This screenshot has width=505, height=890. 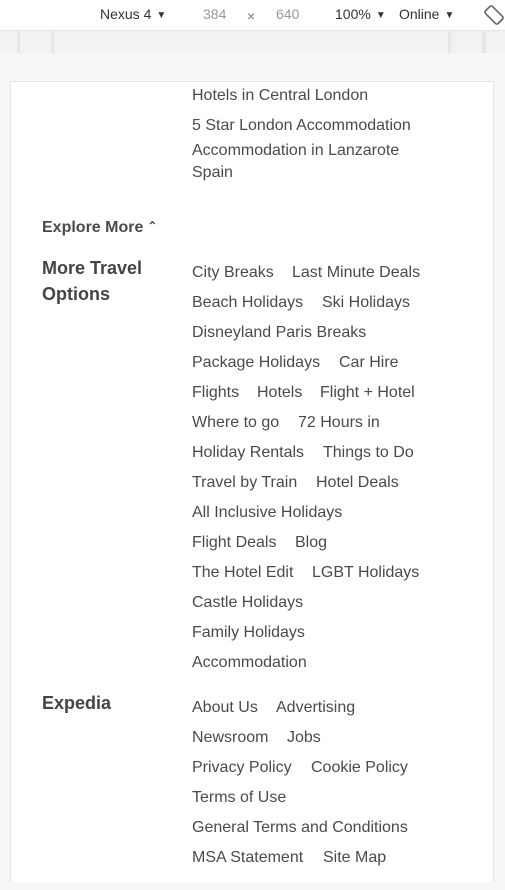 What do you see at coordinates (239, 798) in the screenshot?
I see `expedia-link: Terms of Use` at bounding box center [239, 798].